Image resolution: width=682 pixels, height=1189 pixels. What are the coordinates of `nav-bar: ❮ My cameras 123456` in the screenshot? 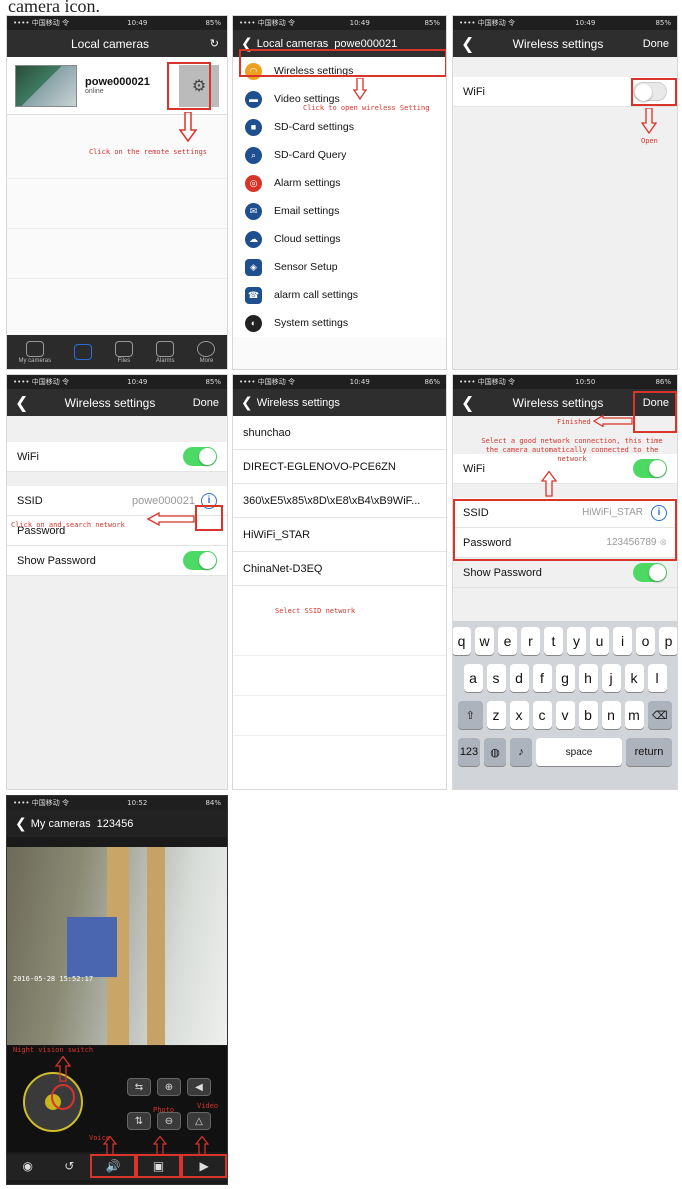 It's located at (117, 823).